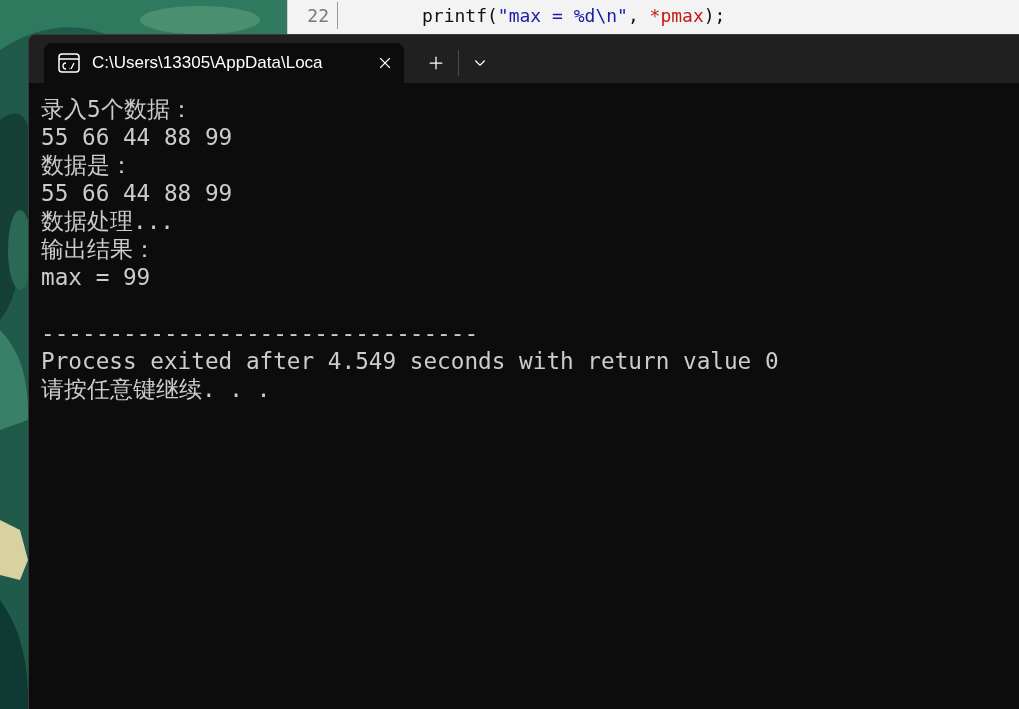 The height and width of the screenshot is (709, 1019). What do you see at coordinates (87, 165) in the screenshot?
I see `console-line: 数据是：` at bounding box center [87, 165].